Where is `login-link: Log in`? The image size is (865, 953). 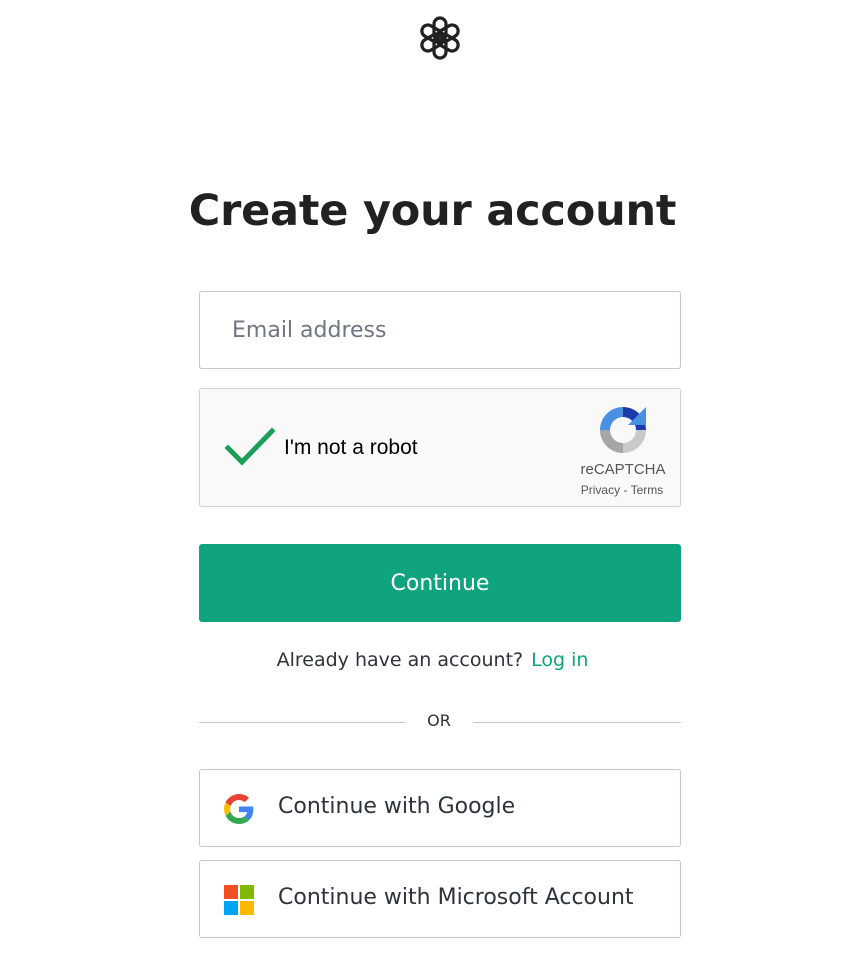
login-link: Log in is located at coordinates (559, 660).